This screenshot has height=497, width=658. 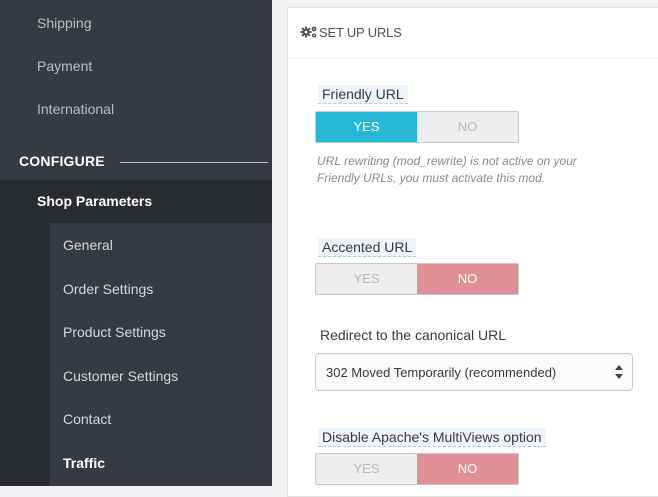 I want to click on multiviews-switch: YES NO, so click(x=417, y=469).